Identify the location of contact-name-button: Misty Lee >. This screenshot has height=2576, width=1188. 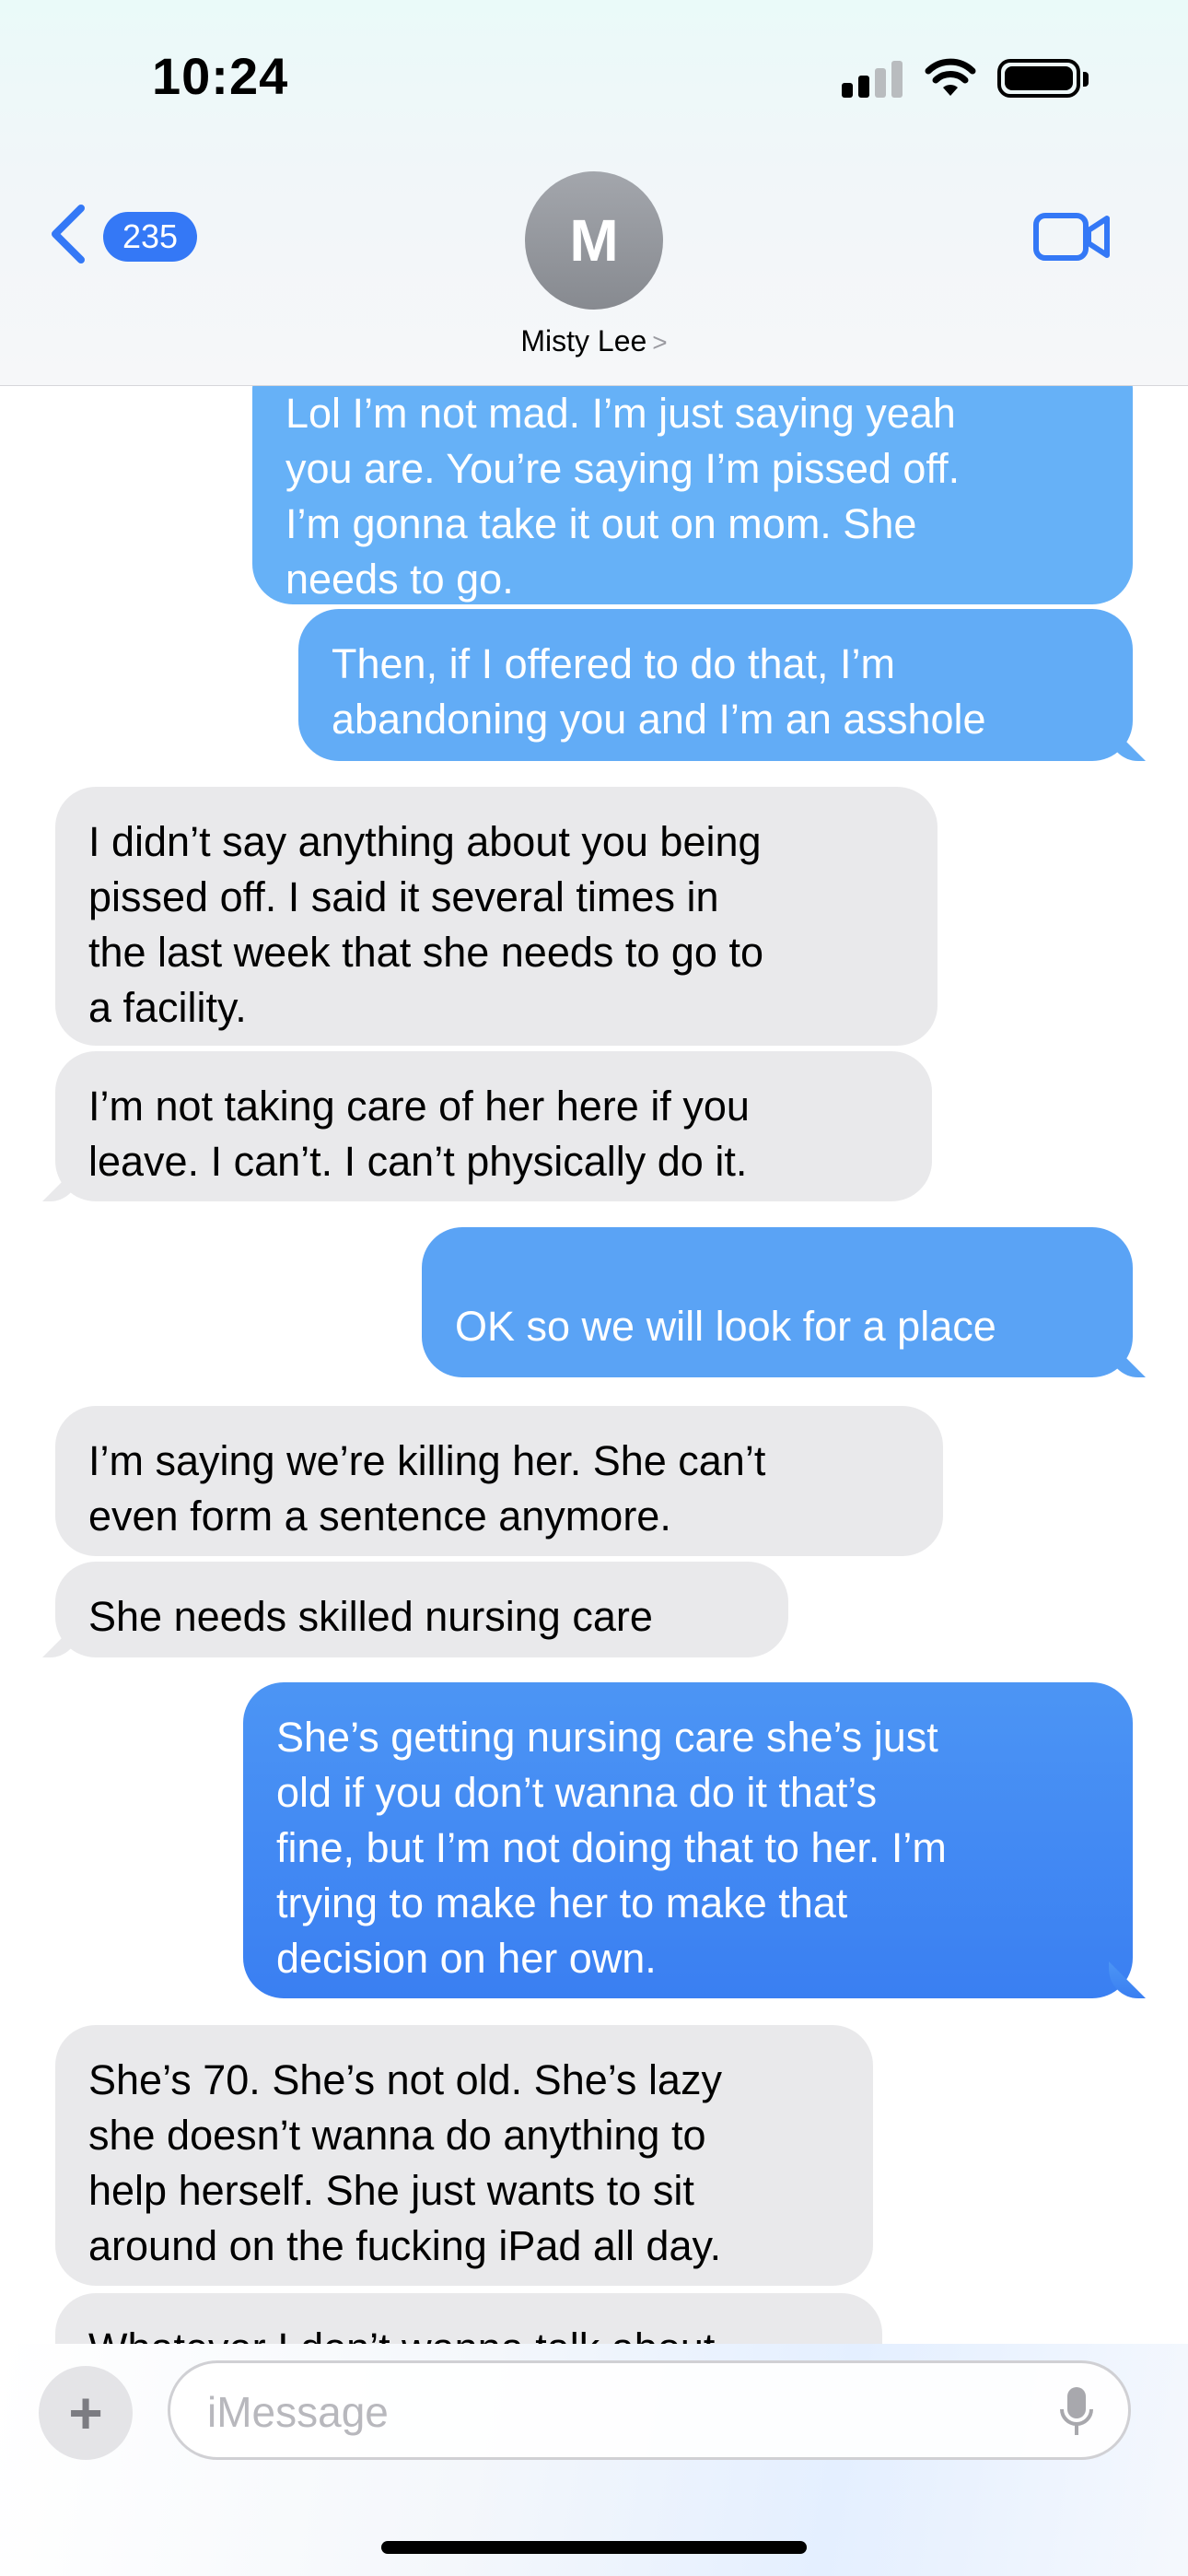
(594, 341).